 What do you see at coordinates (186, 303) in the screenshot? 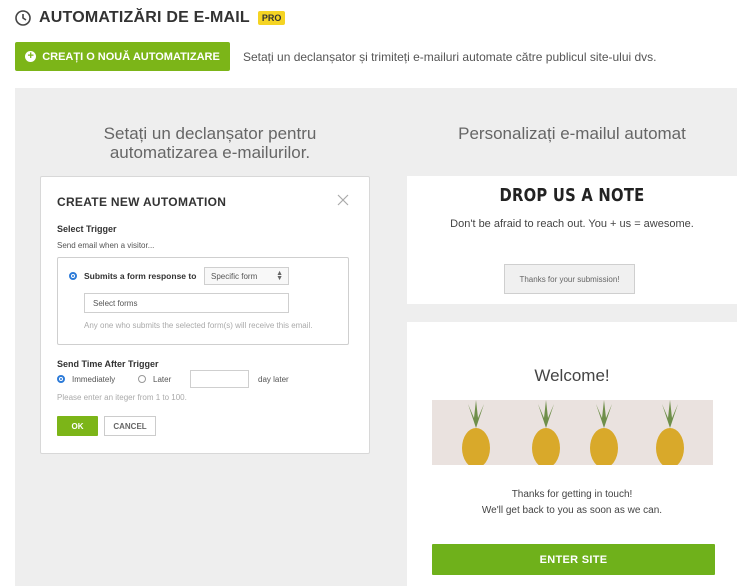
I see `select-forms-input: Select forms` at bounding box center [186, 303].